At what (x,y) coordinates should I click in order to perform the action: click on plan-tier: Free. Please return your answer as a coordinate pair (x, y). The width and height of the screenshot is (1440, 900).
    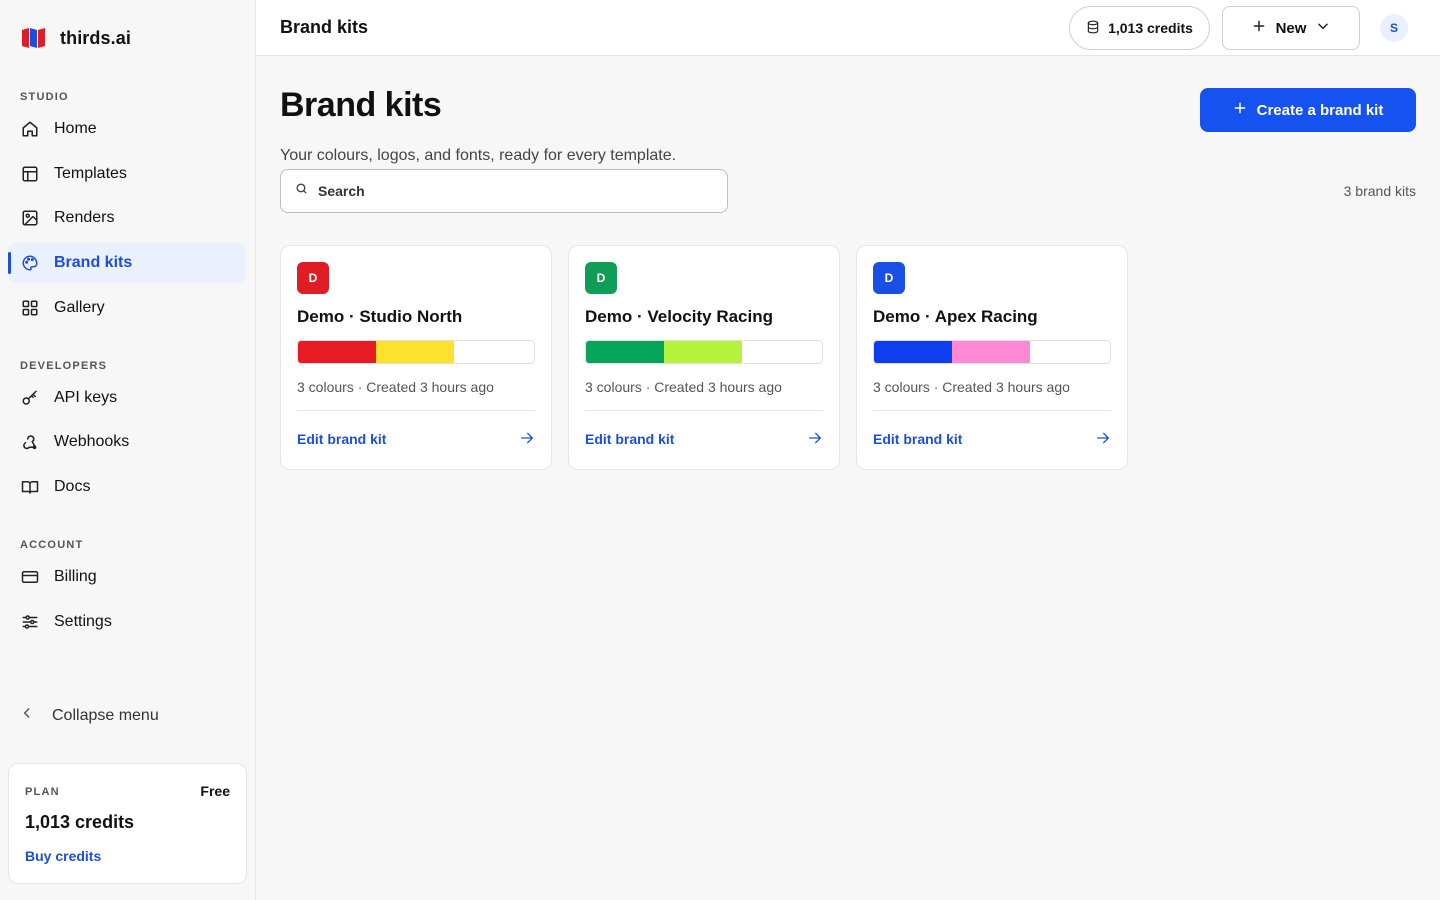
    Looking at the image, I should click on (215, 791).